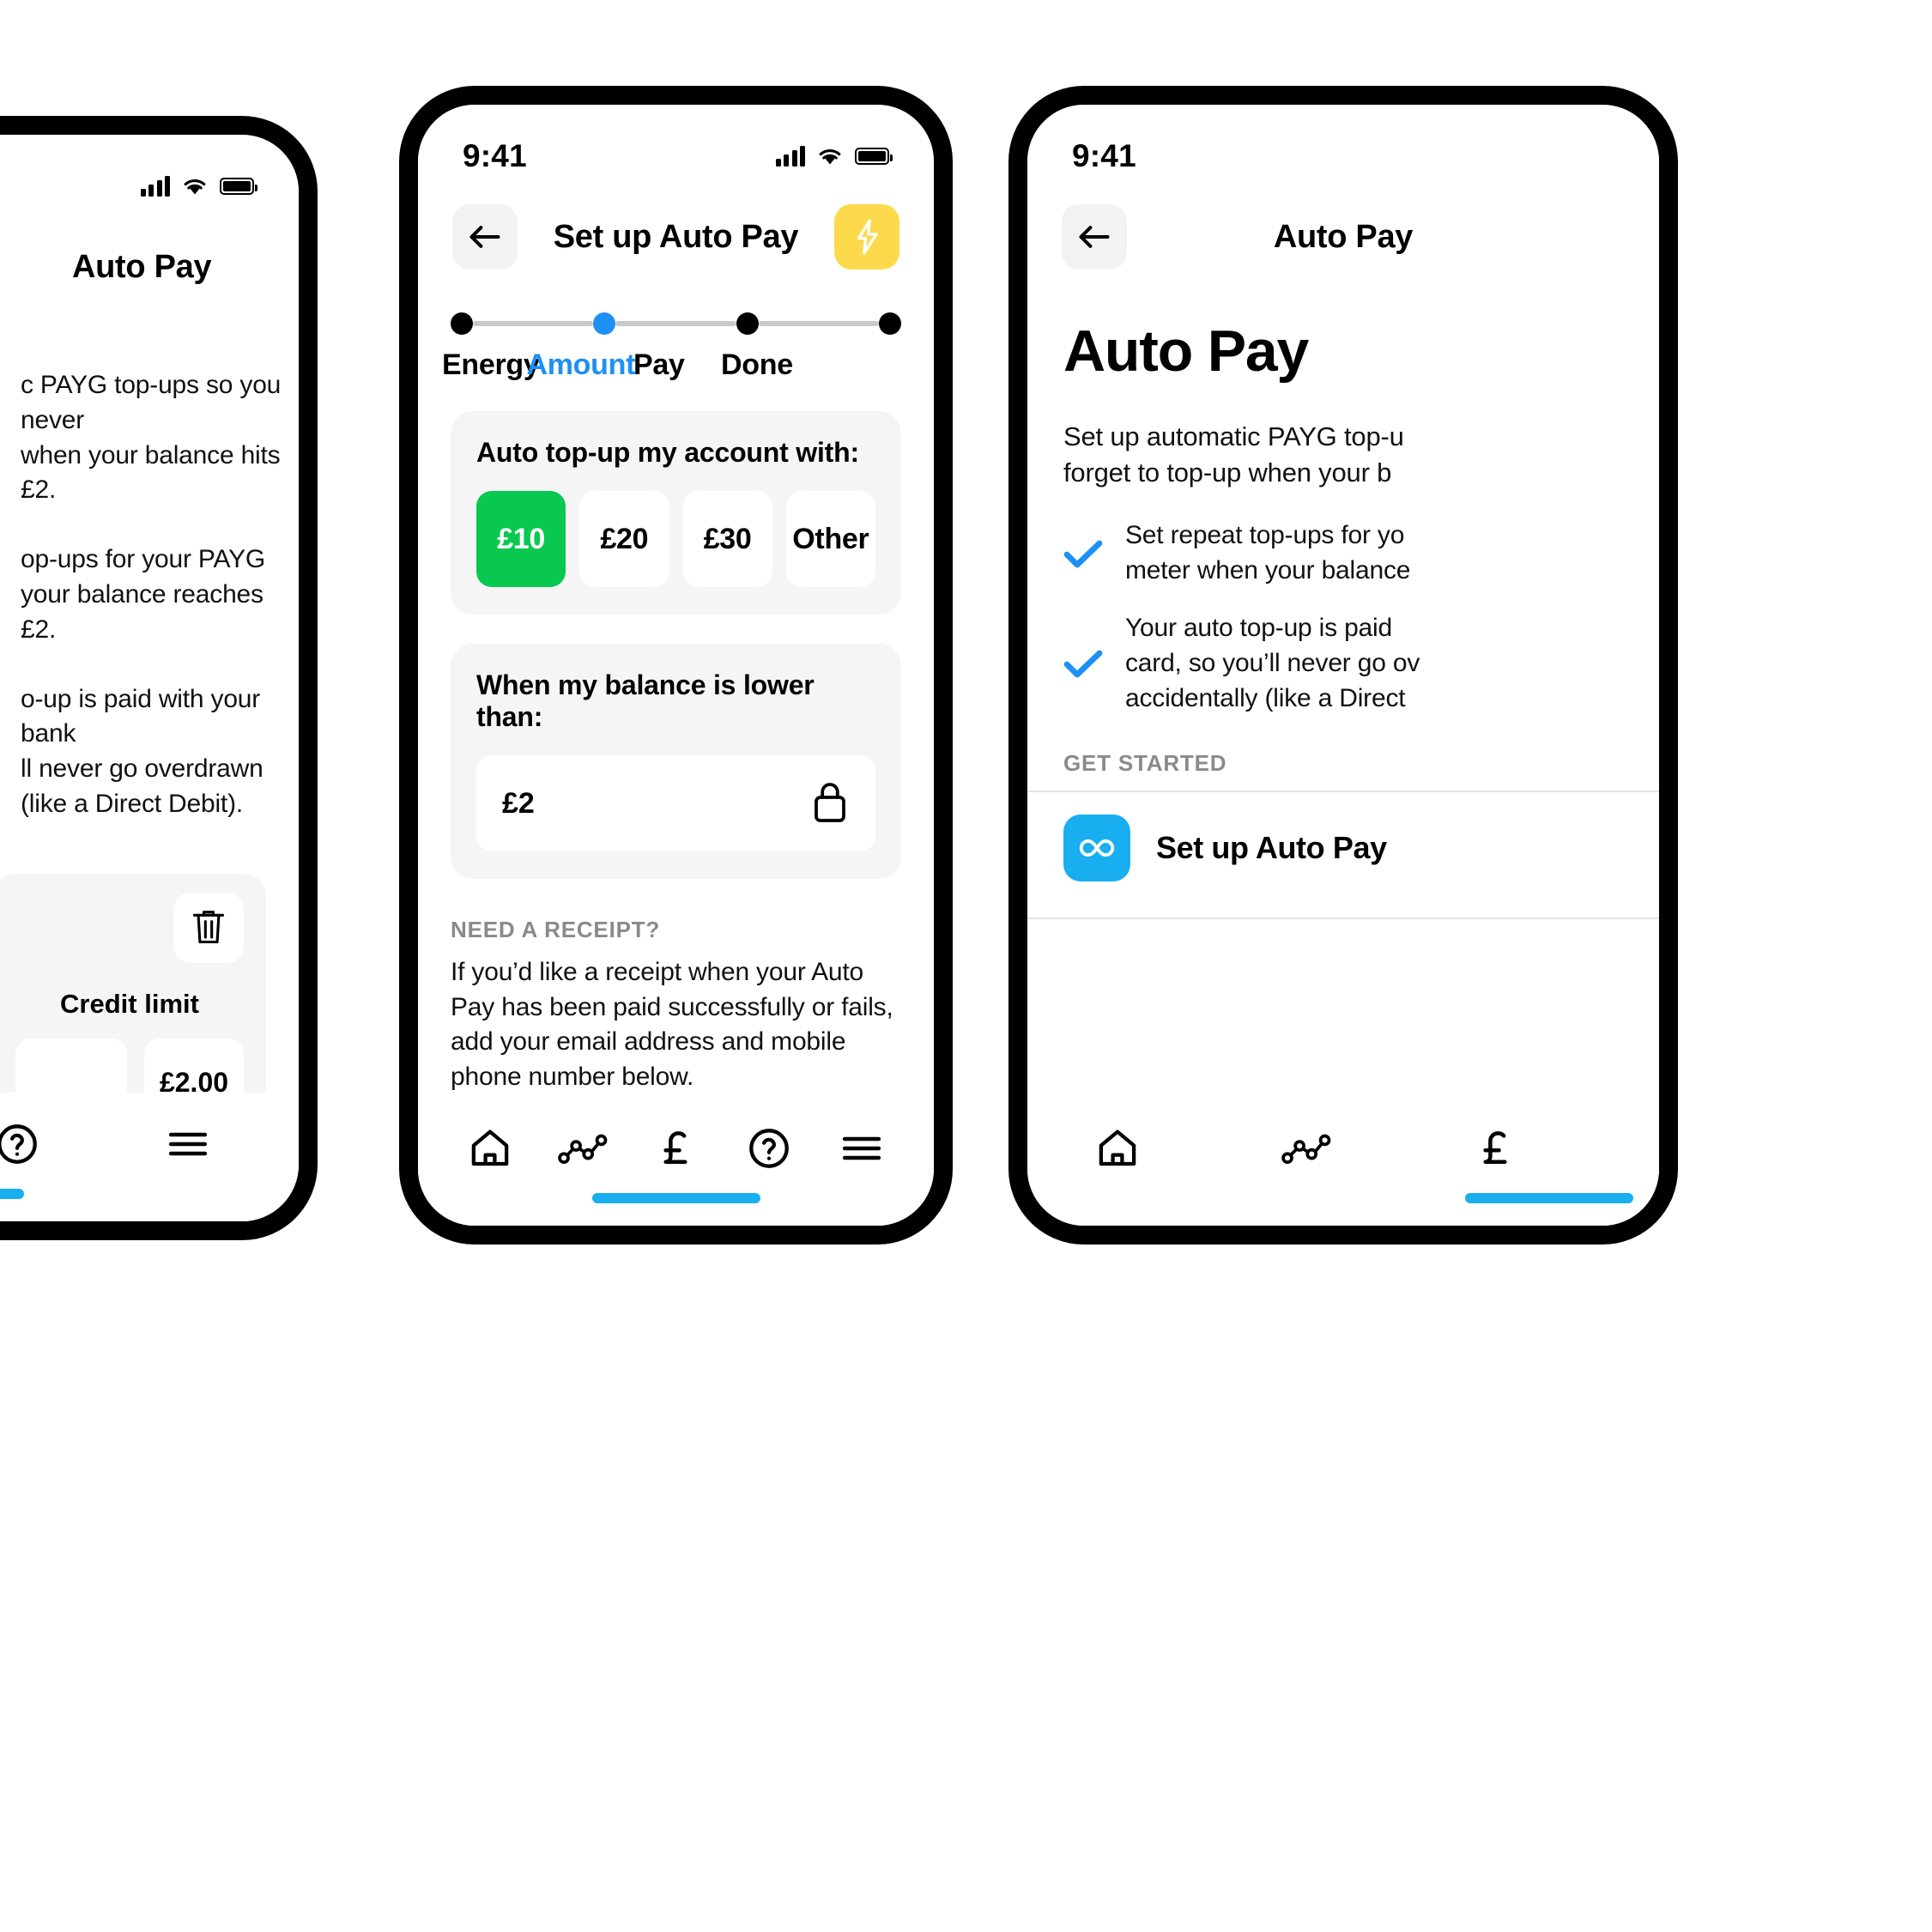 The width and height of the screenshot is (1932, 1932). What do you see at coordinates (142, 612) in the screenshot?
I see `left-para2-line2: your balance reaches £2.` at bounding box center [142, 612].